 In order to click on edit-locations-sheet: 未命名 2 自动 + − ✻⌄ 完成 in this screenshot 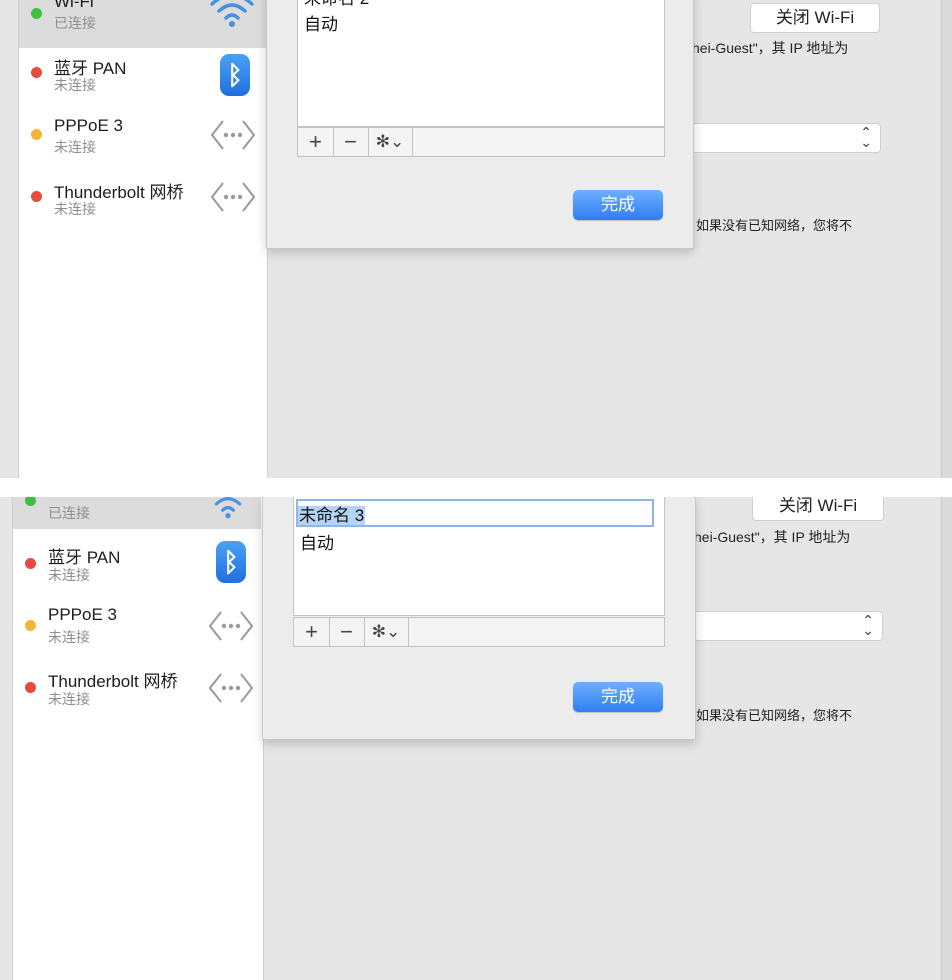, I will do `click(480, 124)`.